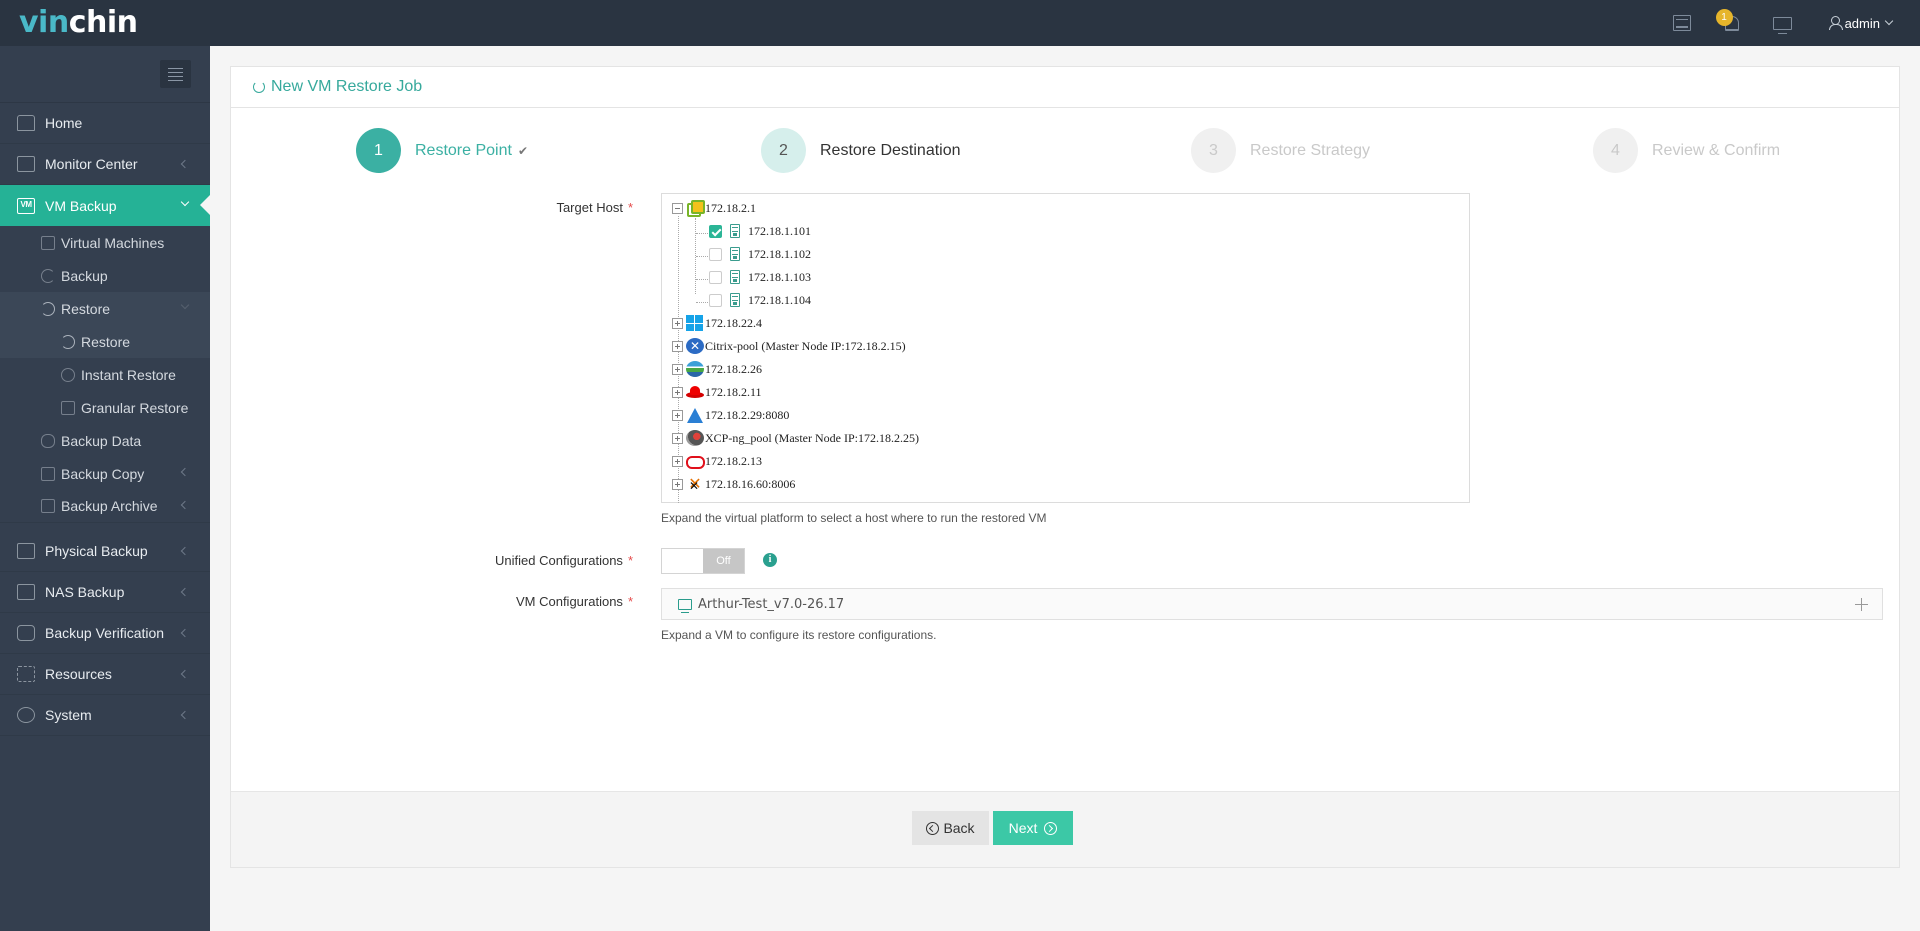 This screenshot has width=1920, height=931. Describe the element at coordinates (717, 323) in the screenshot. I see `tree-node-platform: 172.18.22.4` at that location.